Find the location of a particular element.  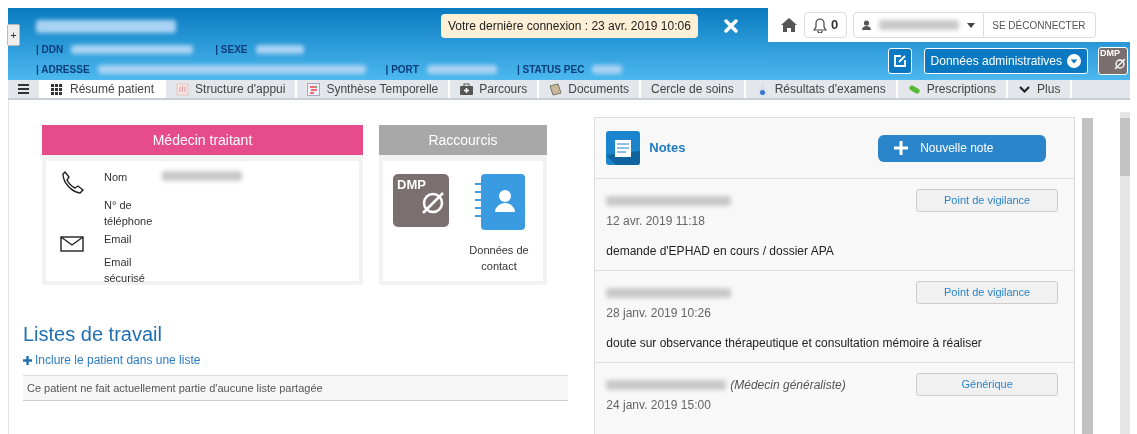

phone-icon is located at coordinates (73, 182).